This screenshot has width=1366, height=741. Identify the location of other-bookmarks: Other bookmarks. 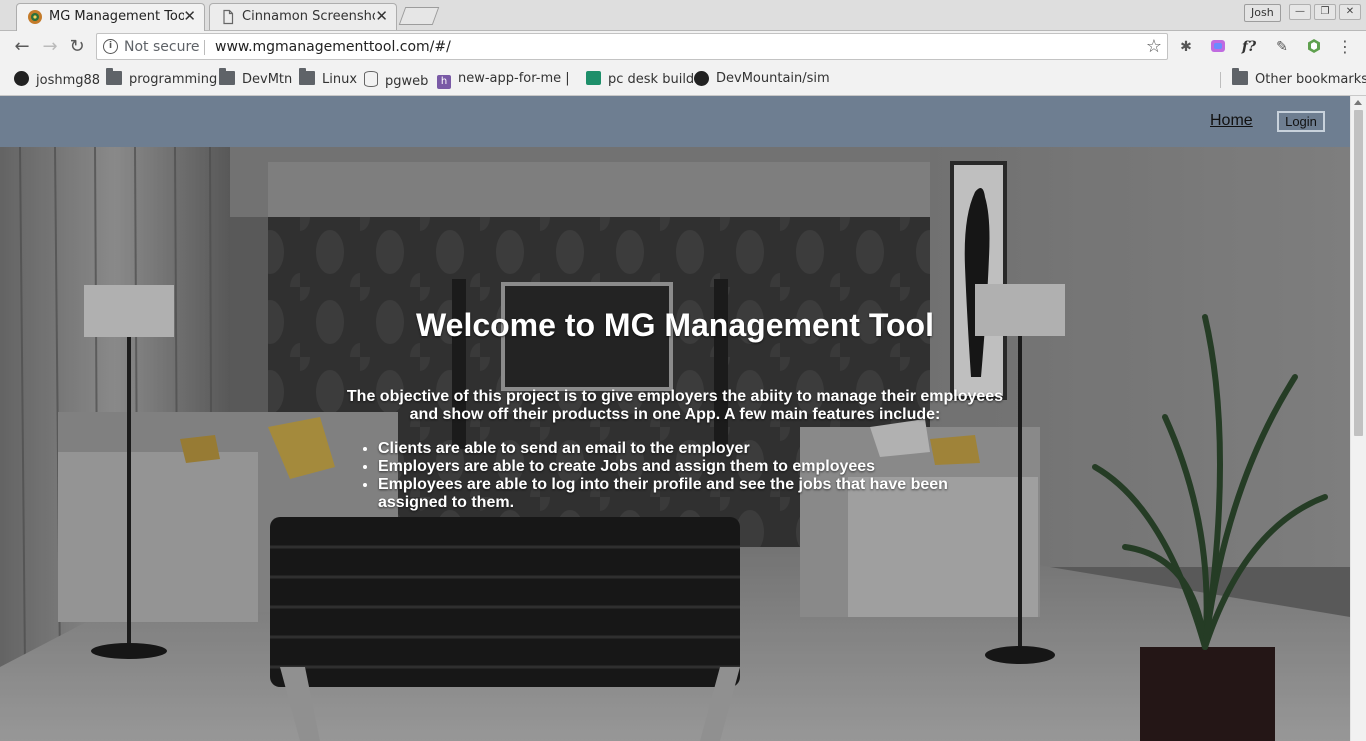
(1299, 77).